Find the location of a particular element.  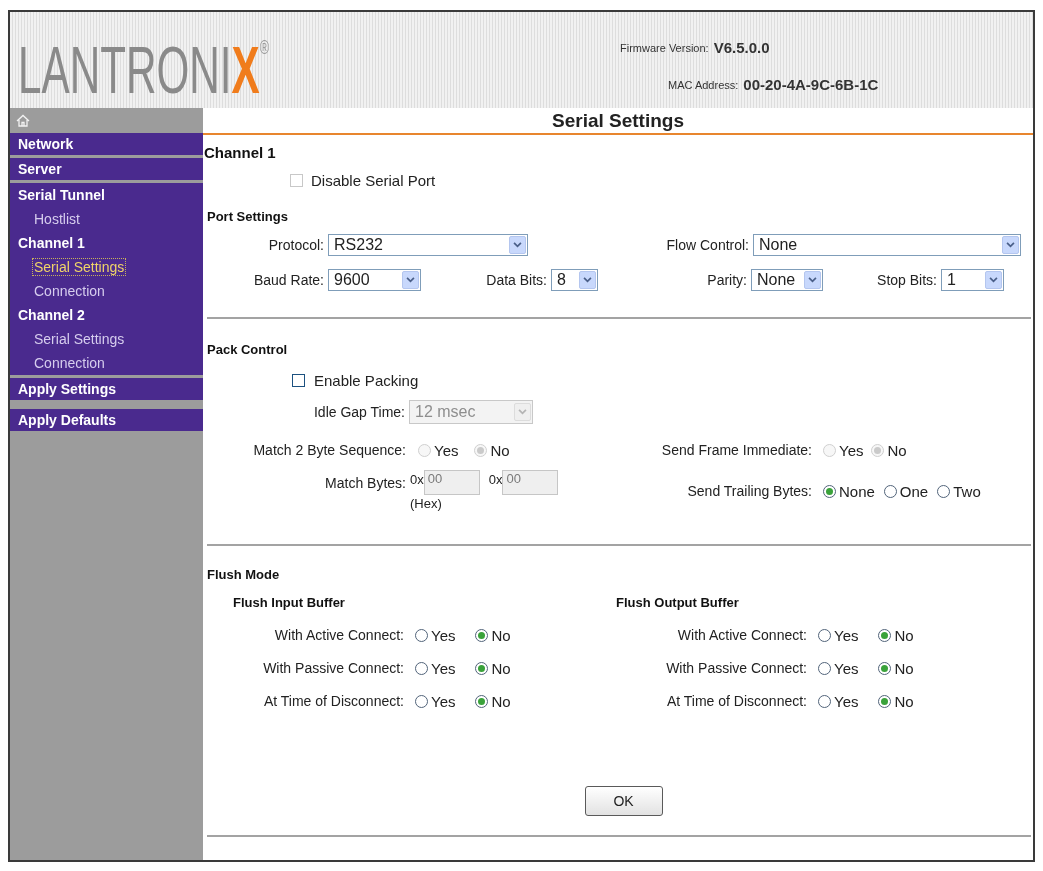

firmware-version: V6.5.0.0 is located at coordinates (741, 47).